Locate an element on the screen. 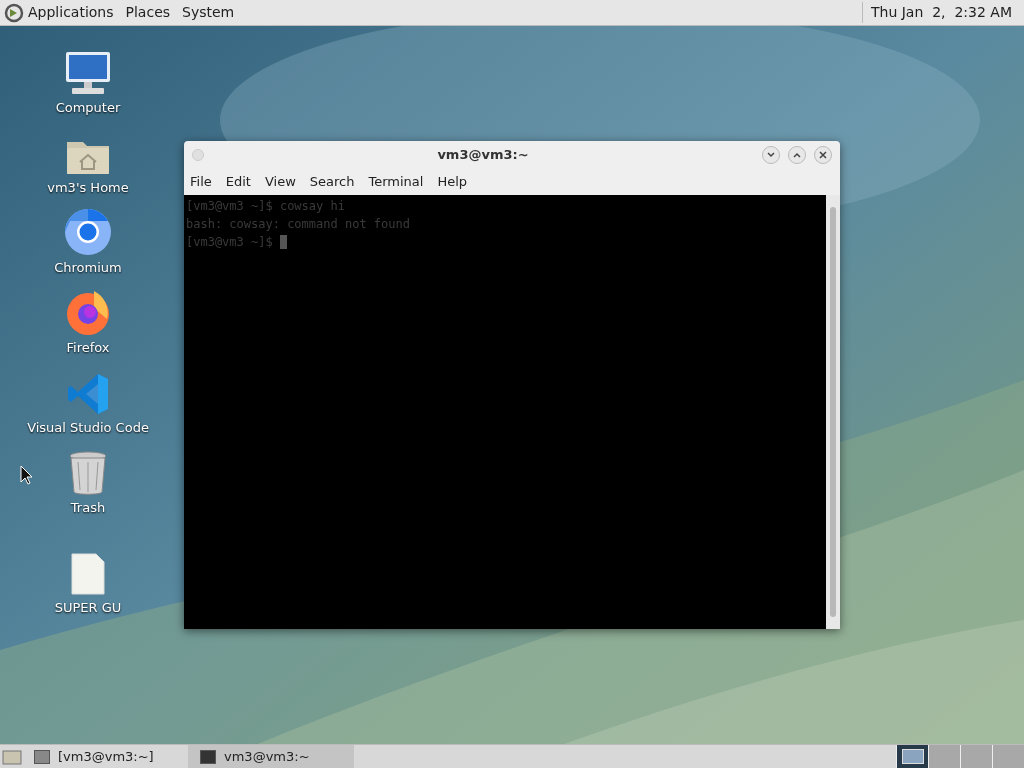 This screenshot has width=1024, height=768. show-desktop-icon is located at coordinates (12, 756).